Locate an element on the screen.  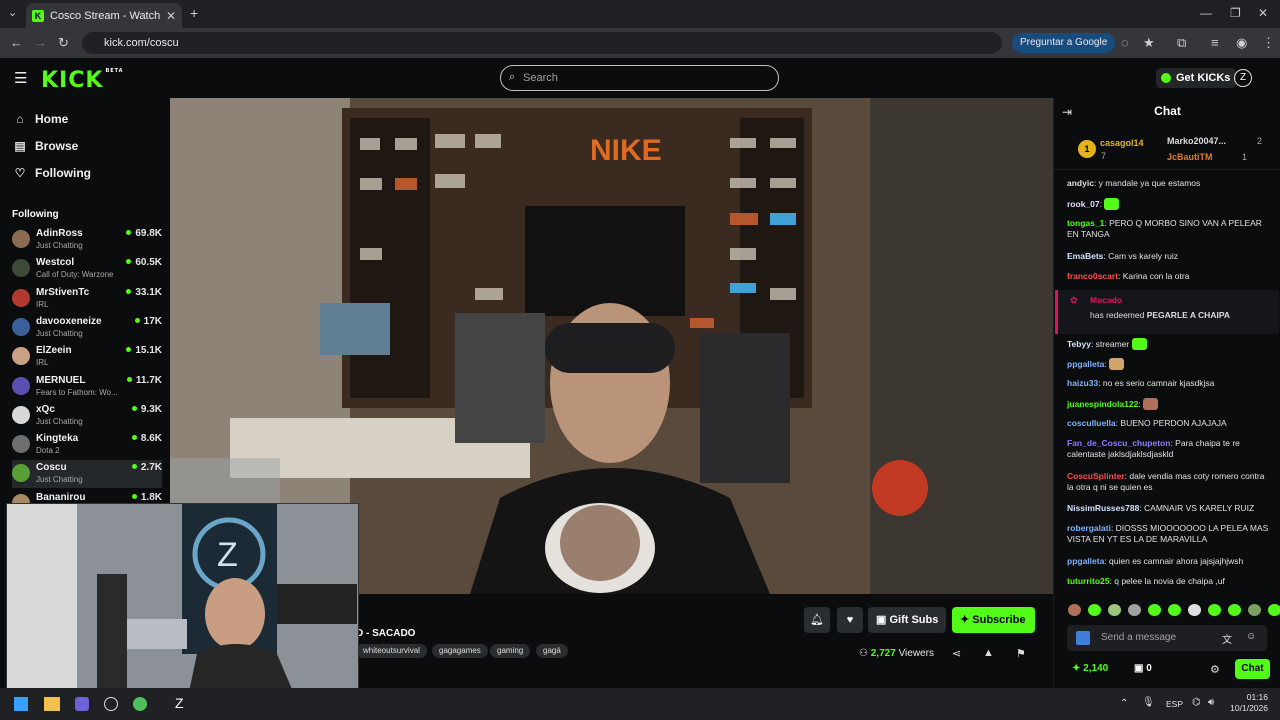
share-icon: ⋖ is located at coordinates (956, 653).